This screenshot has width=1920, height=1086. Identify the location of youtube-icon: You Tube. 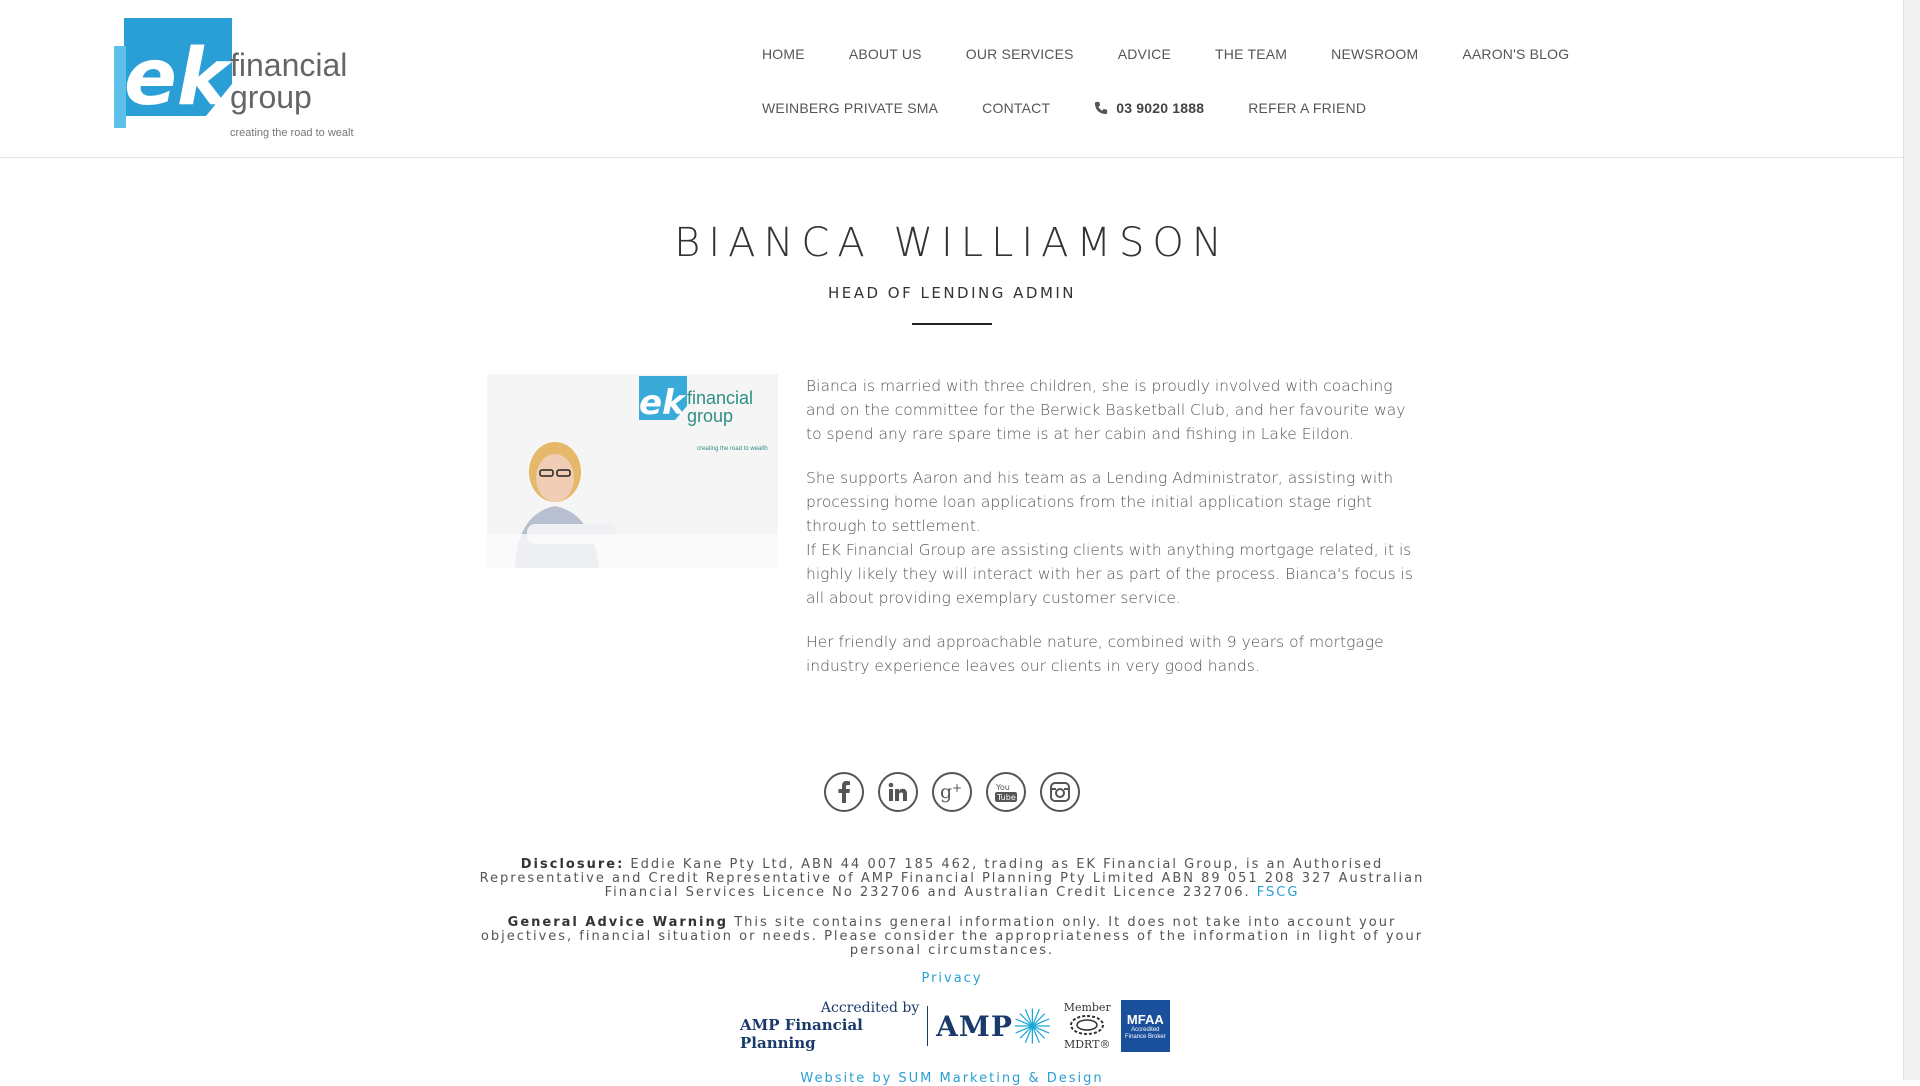
(1006, 792).